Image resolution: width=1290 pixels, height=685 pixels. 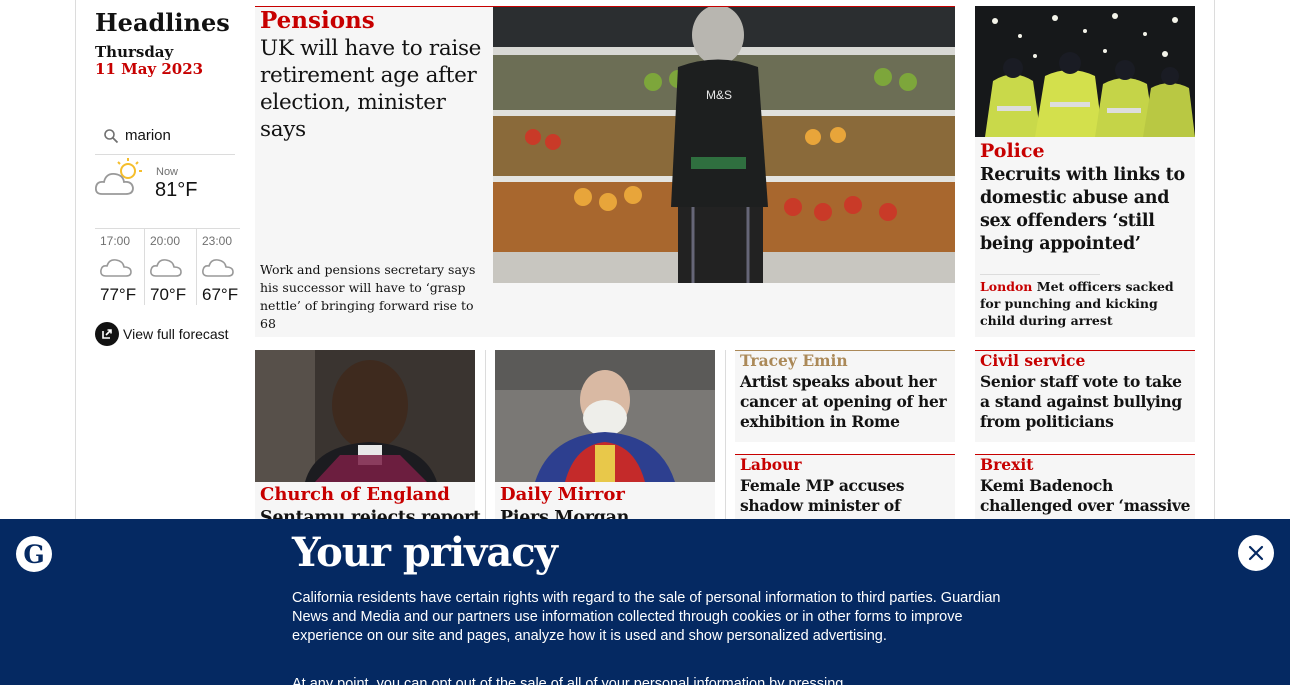 I want to click on search-icon, so click(x=111, y=136).